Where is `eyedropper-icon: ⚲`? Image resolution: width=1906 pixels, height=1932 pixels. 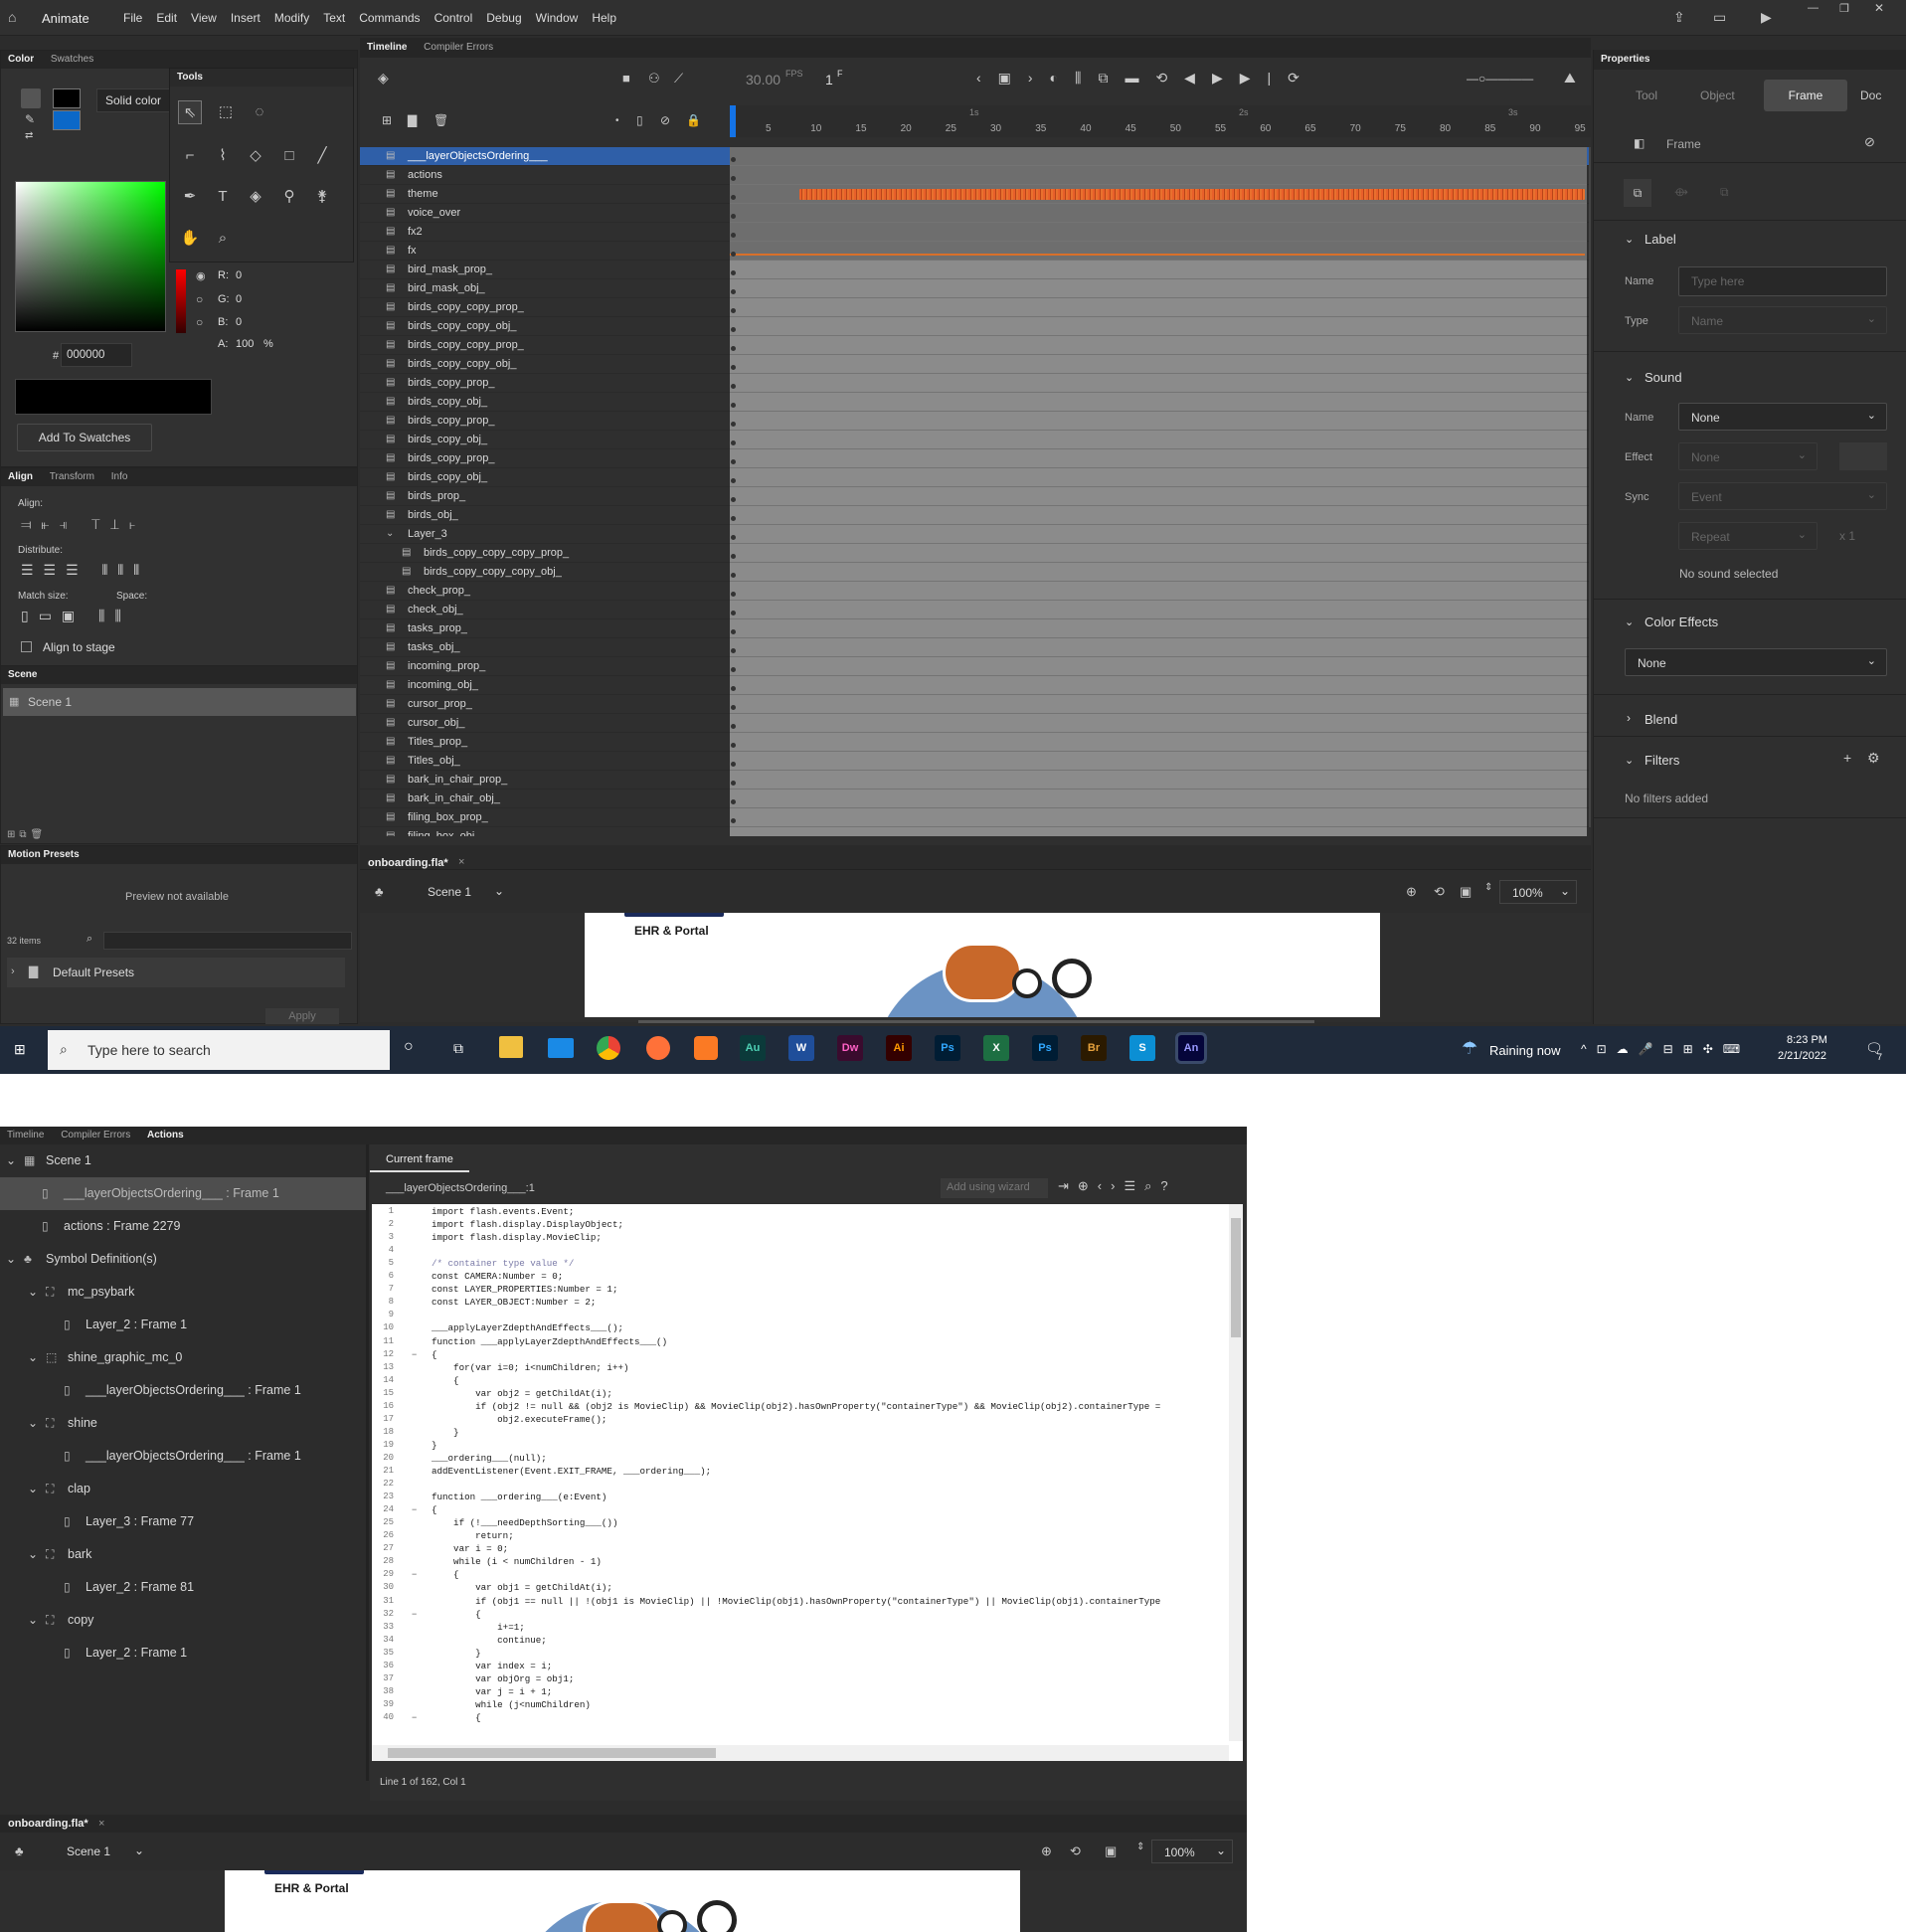
eyedropper-icon: ⚲ is located at coordinates (289, 197).